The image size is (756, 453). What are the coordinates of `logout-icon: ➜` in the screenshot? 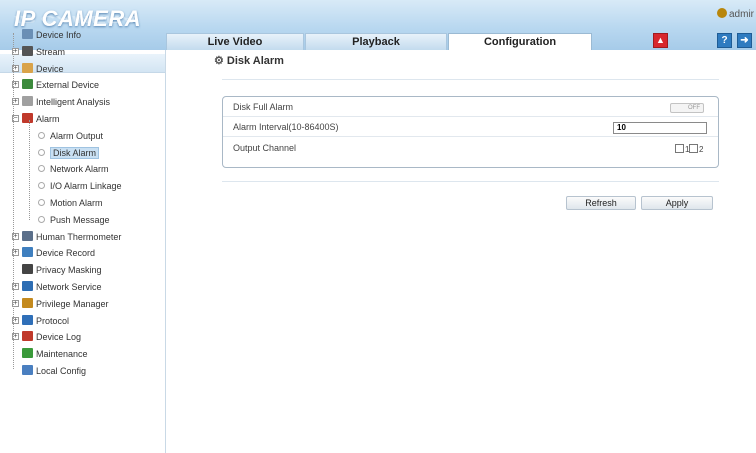 It's located at (744, 40).